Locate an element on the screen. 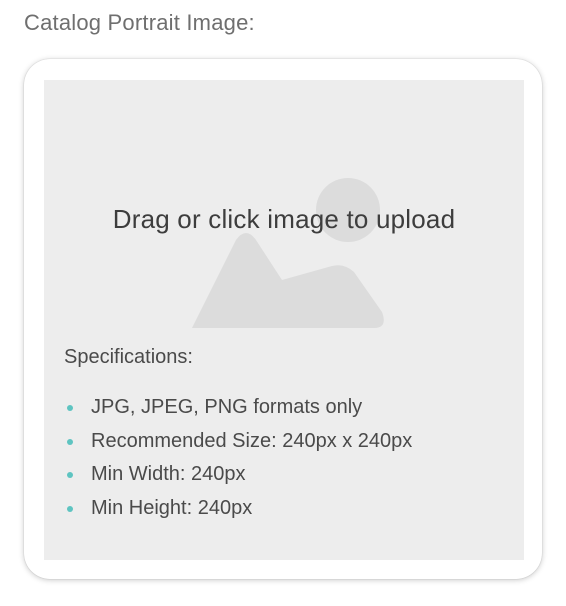  spec-item-text: JPG, JPEG, PNG formats only is located at coordinates (227, 407).